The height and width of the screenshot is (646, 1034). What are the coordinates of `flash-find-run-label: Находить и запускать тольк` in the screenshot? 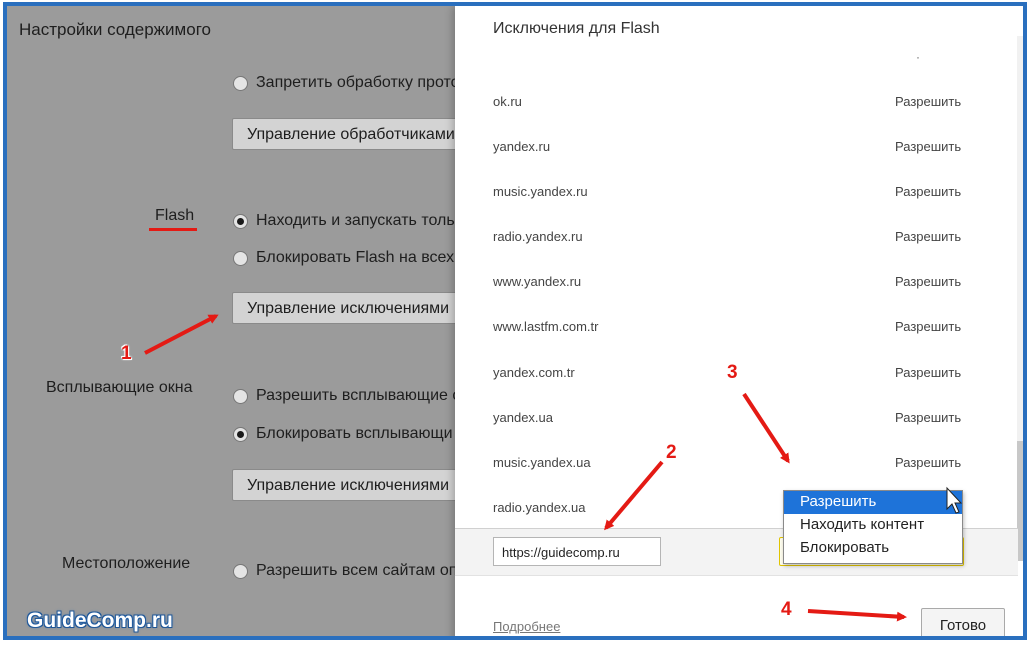 It's located at (359, 220).